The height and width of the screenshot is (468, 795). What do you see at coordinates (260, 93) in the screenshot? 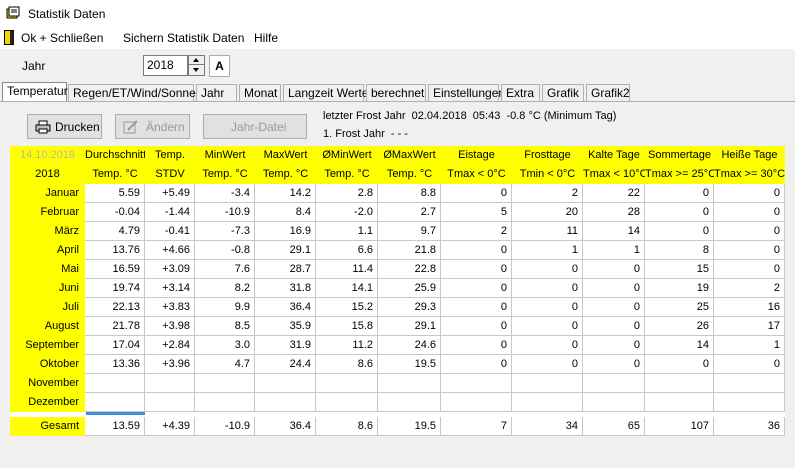
I see `tab-monat: Monat` at bounding box center [260, 93].